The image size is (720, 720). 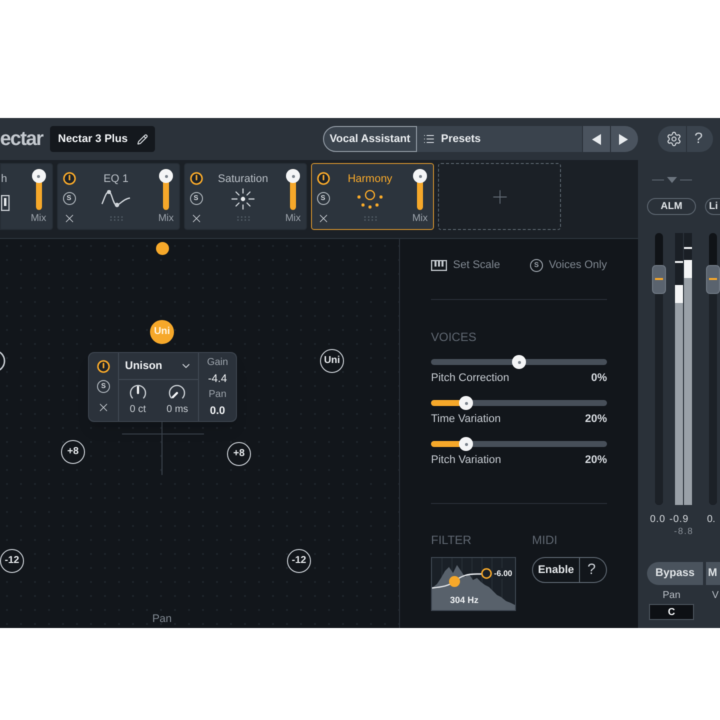 I want to click on section-heading: FILTER, so click(x=451, y=540).